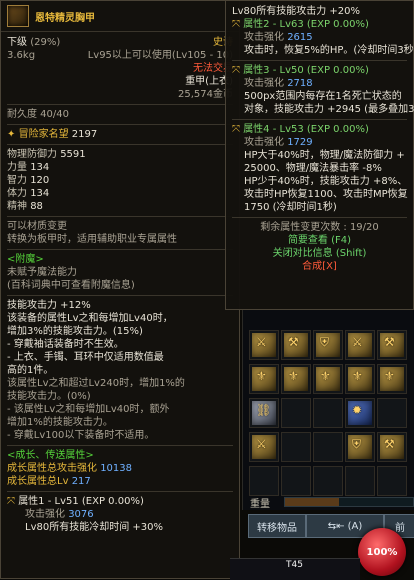 This screenshot has width=414, height=580. Describe the element at coordinates (306, 70) in the screenshot. I see `attr3-title: 属性3 - Lv50 (EXP 0.00%)` at that location.